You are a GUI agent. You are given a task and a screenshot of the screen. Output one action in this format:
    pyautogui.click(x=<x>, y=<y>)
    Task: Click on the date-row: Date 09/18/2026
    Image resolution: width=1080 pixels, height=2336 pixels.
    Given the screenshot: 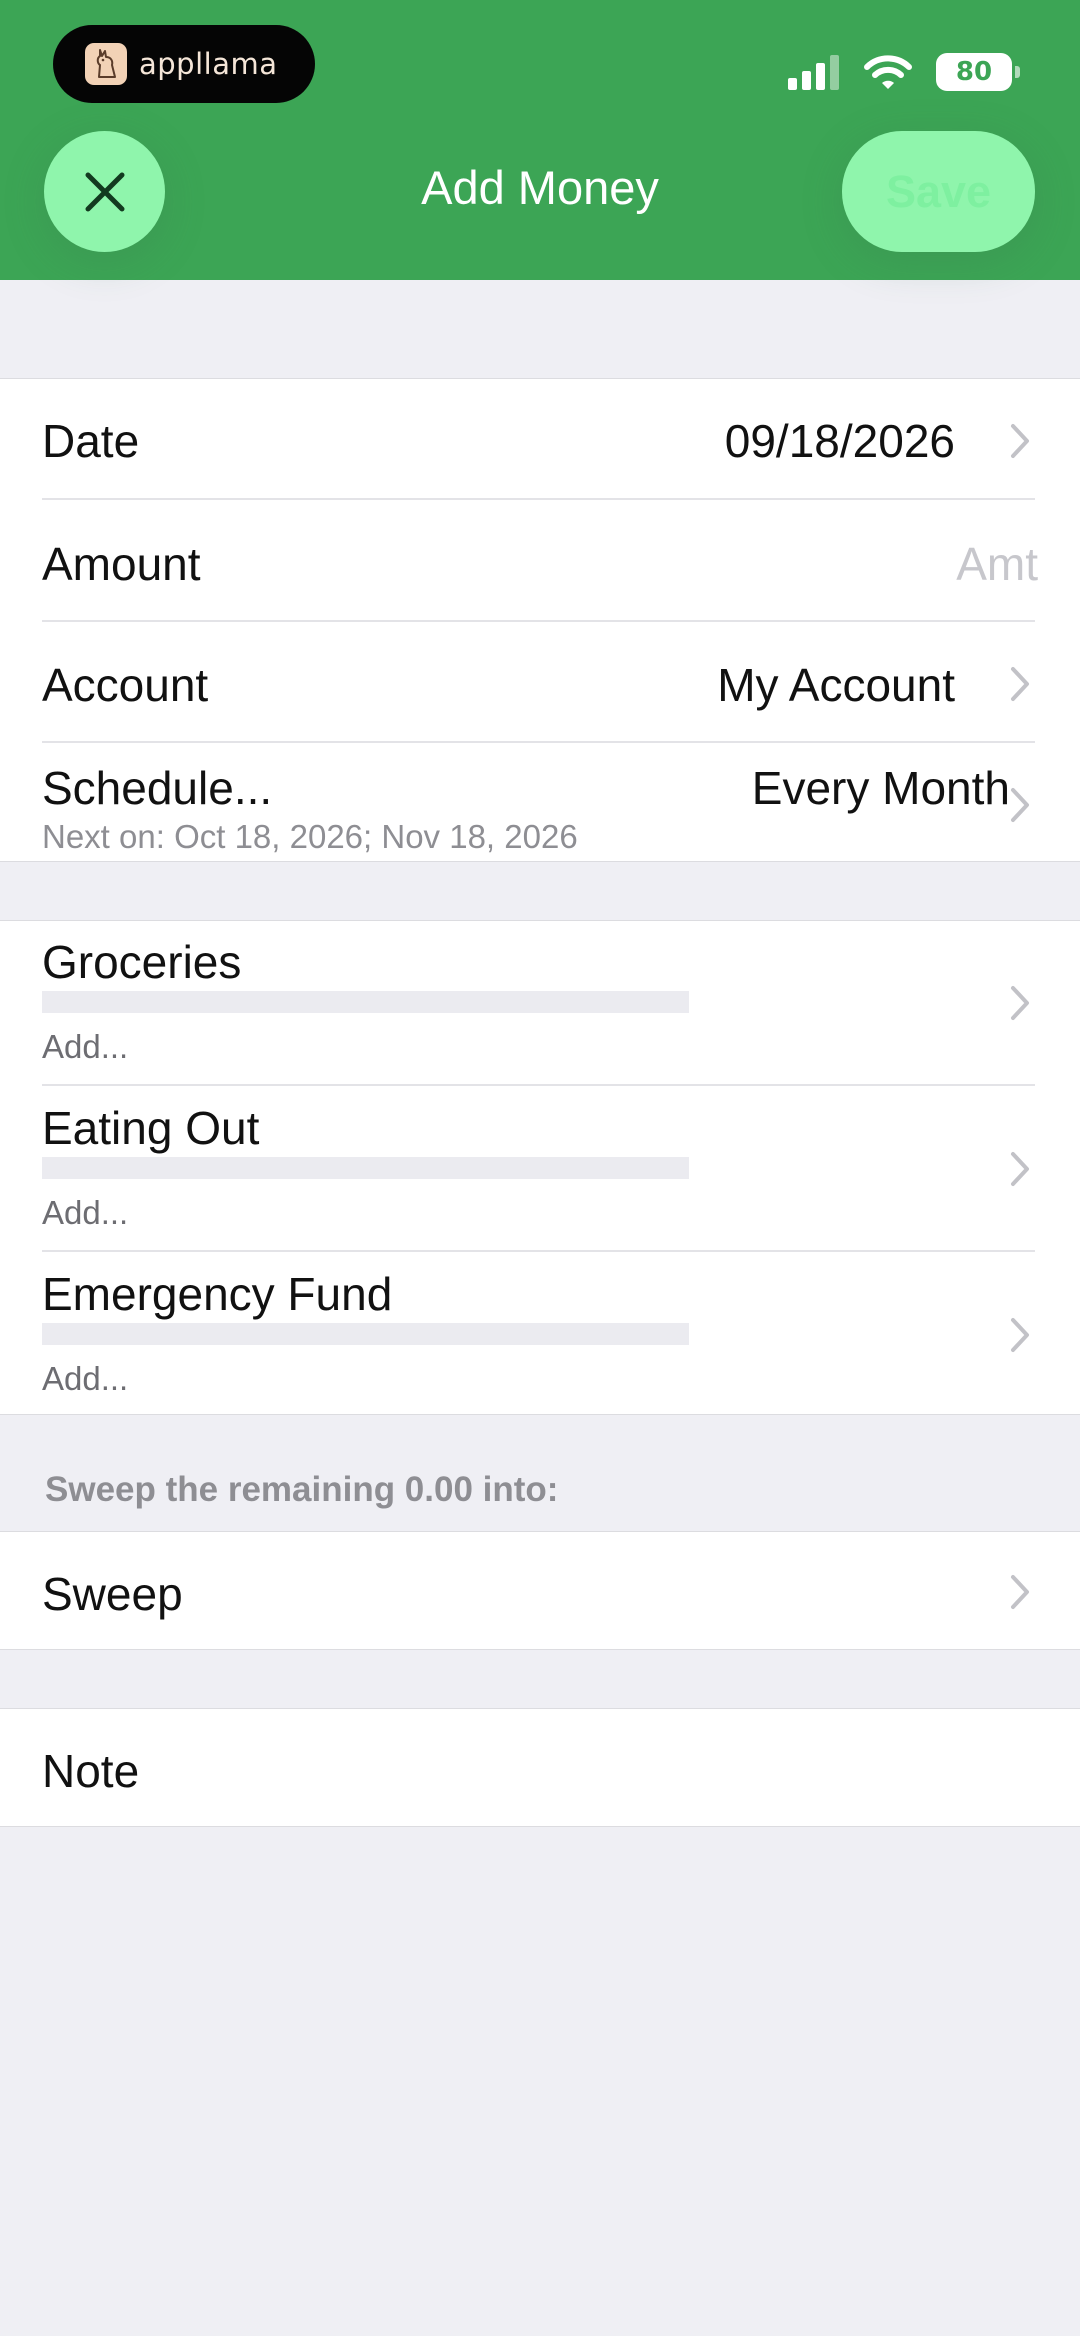 What is the action you would take?
    pyautogui.click(x=540, y=439)
    